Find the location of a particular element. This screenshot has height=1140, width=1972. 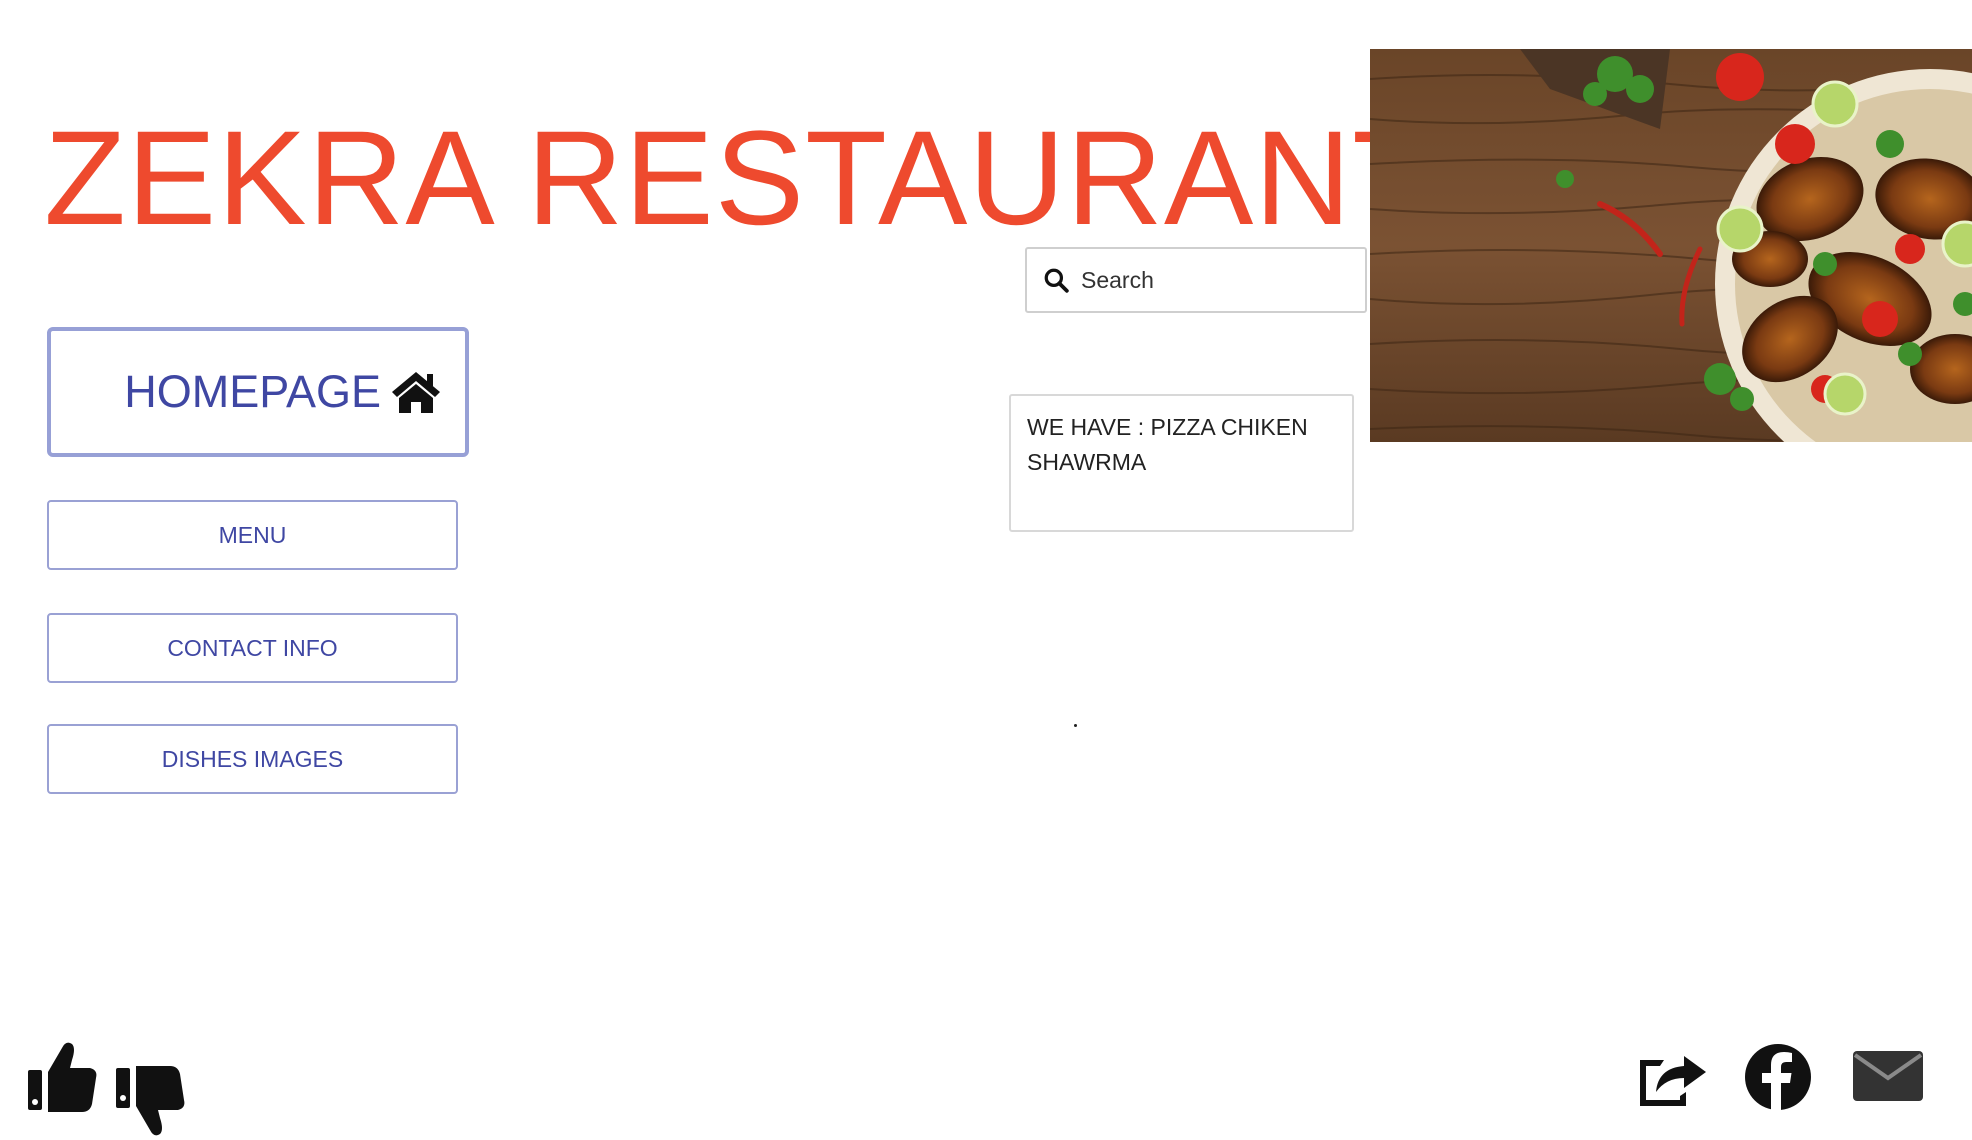

thumbs-up-icon is located at coordinates (62, 1079).